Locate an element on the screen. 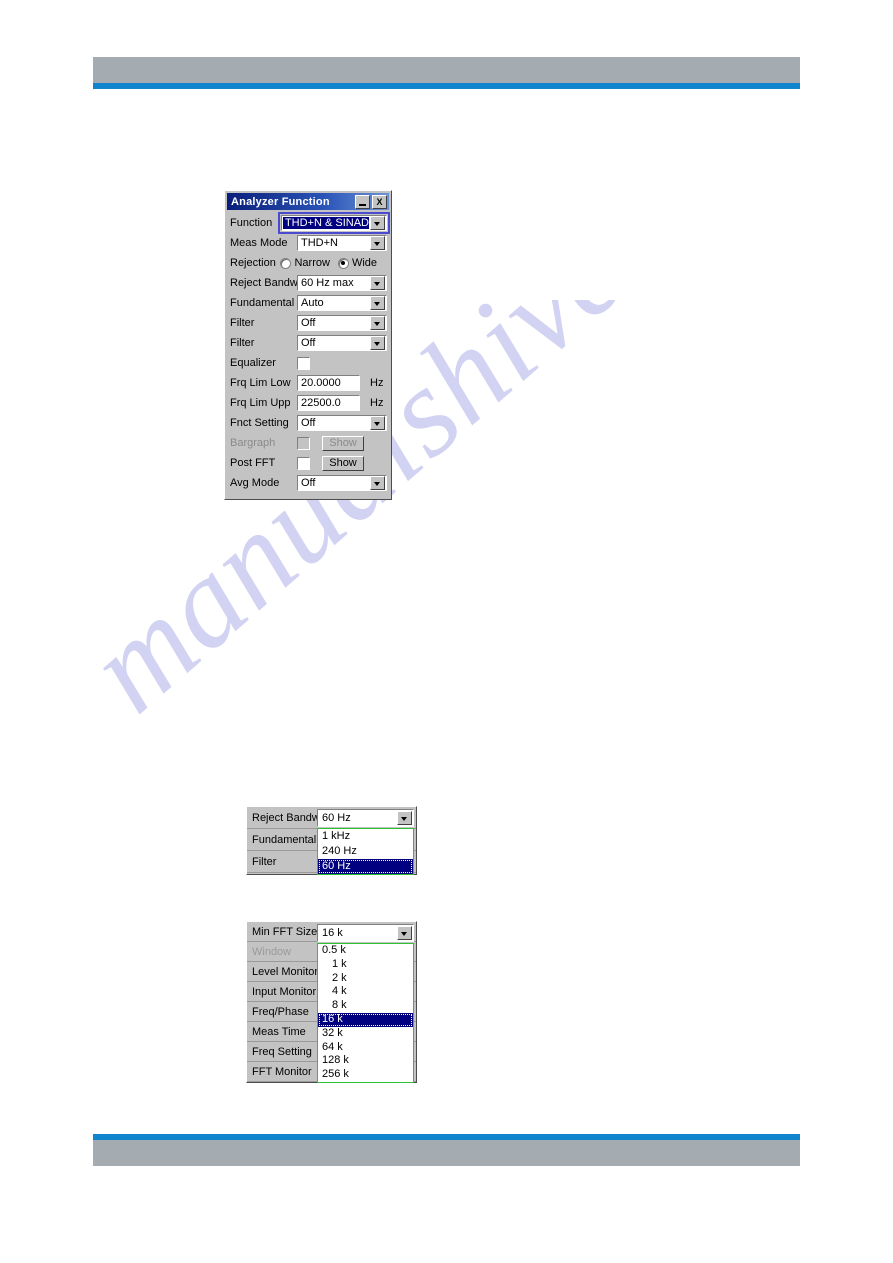  panel-row-label: FFT Monitor is located at coordinates (282, 1071).